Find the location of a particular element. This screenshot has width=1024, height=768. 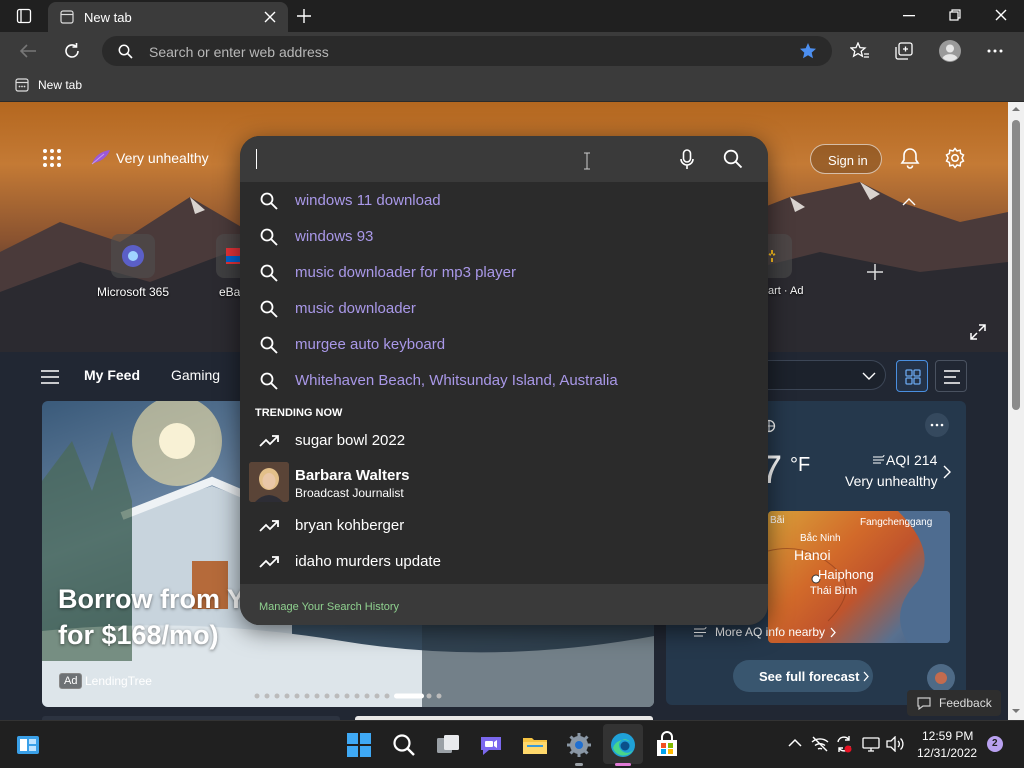

widgets-icon is located at coordinates (28, 745).